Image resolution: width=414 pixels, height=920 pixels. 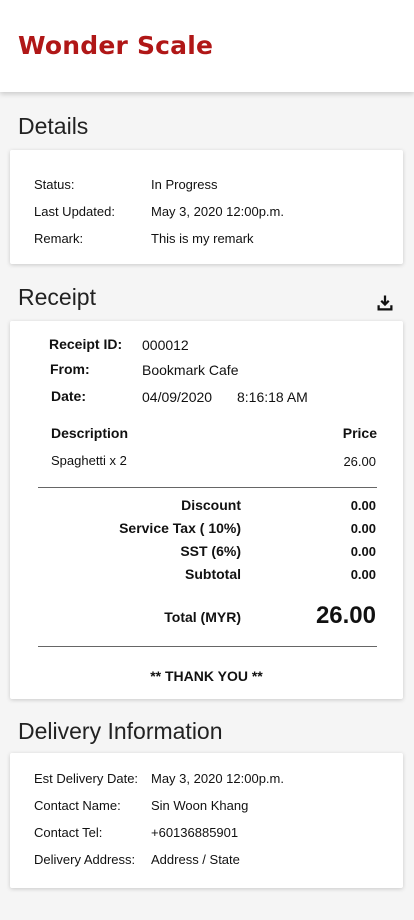 I want to click on column-header-price: Price, so click(x=359, y=433).